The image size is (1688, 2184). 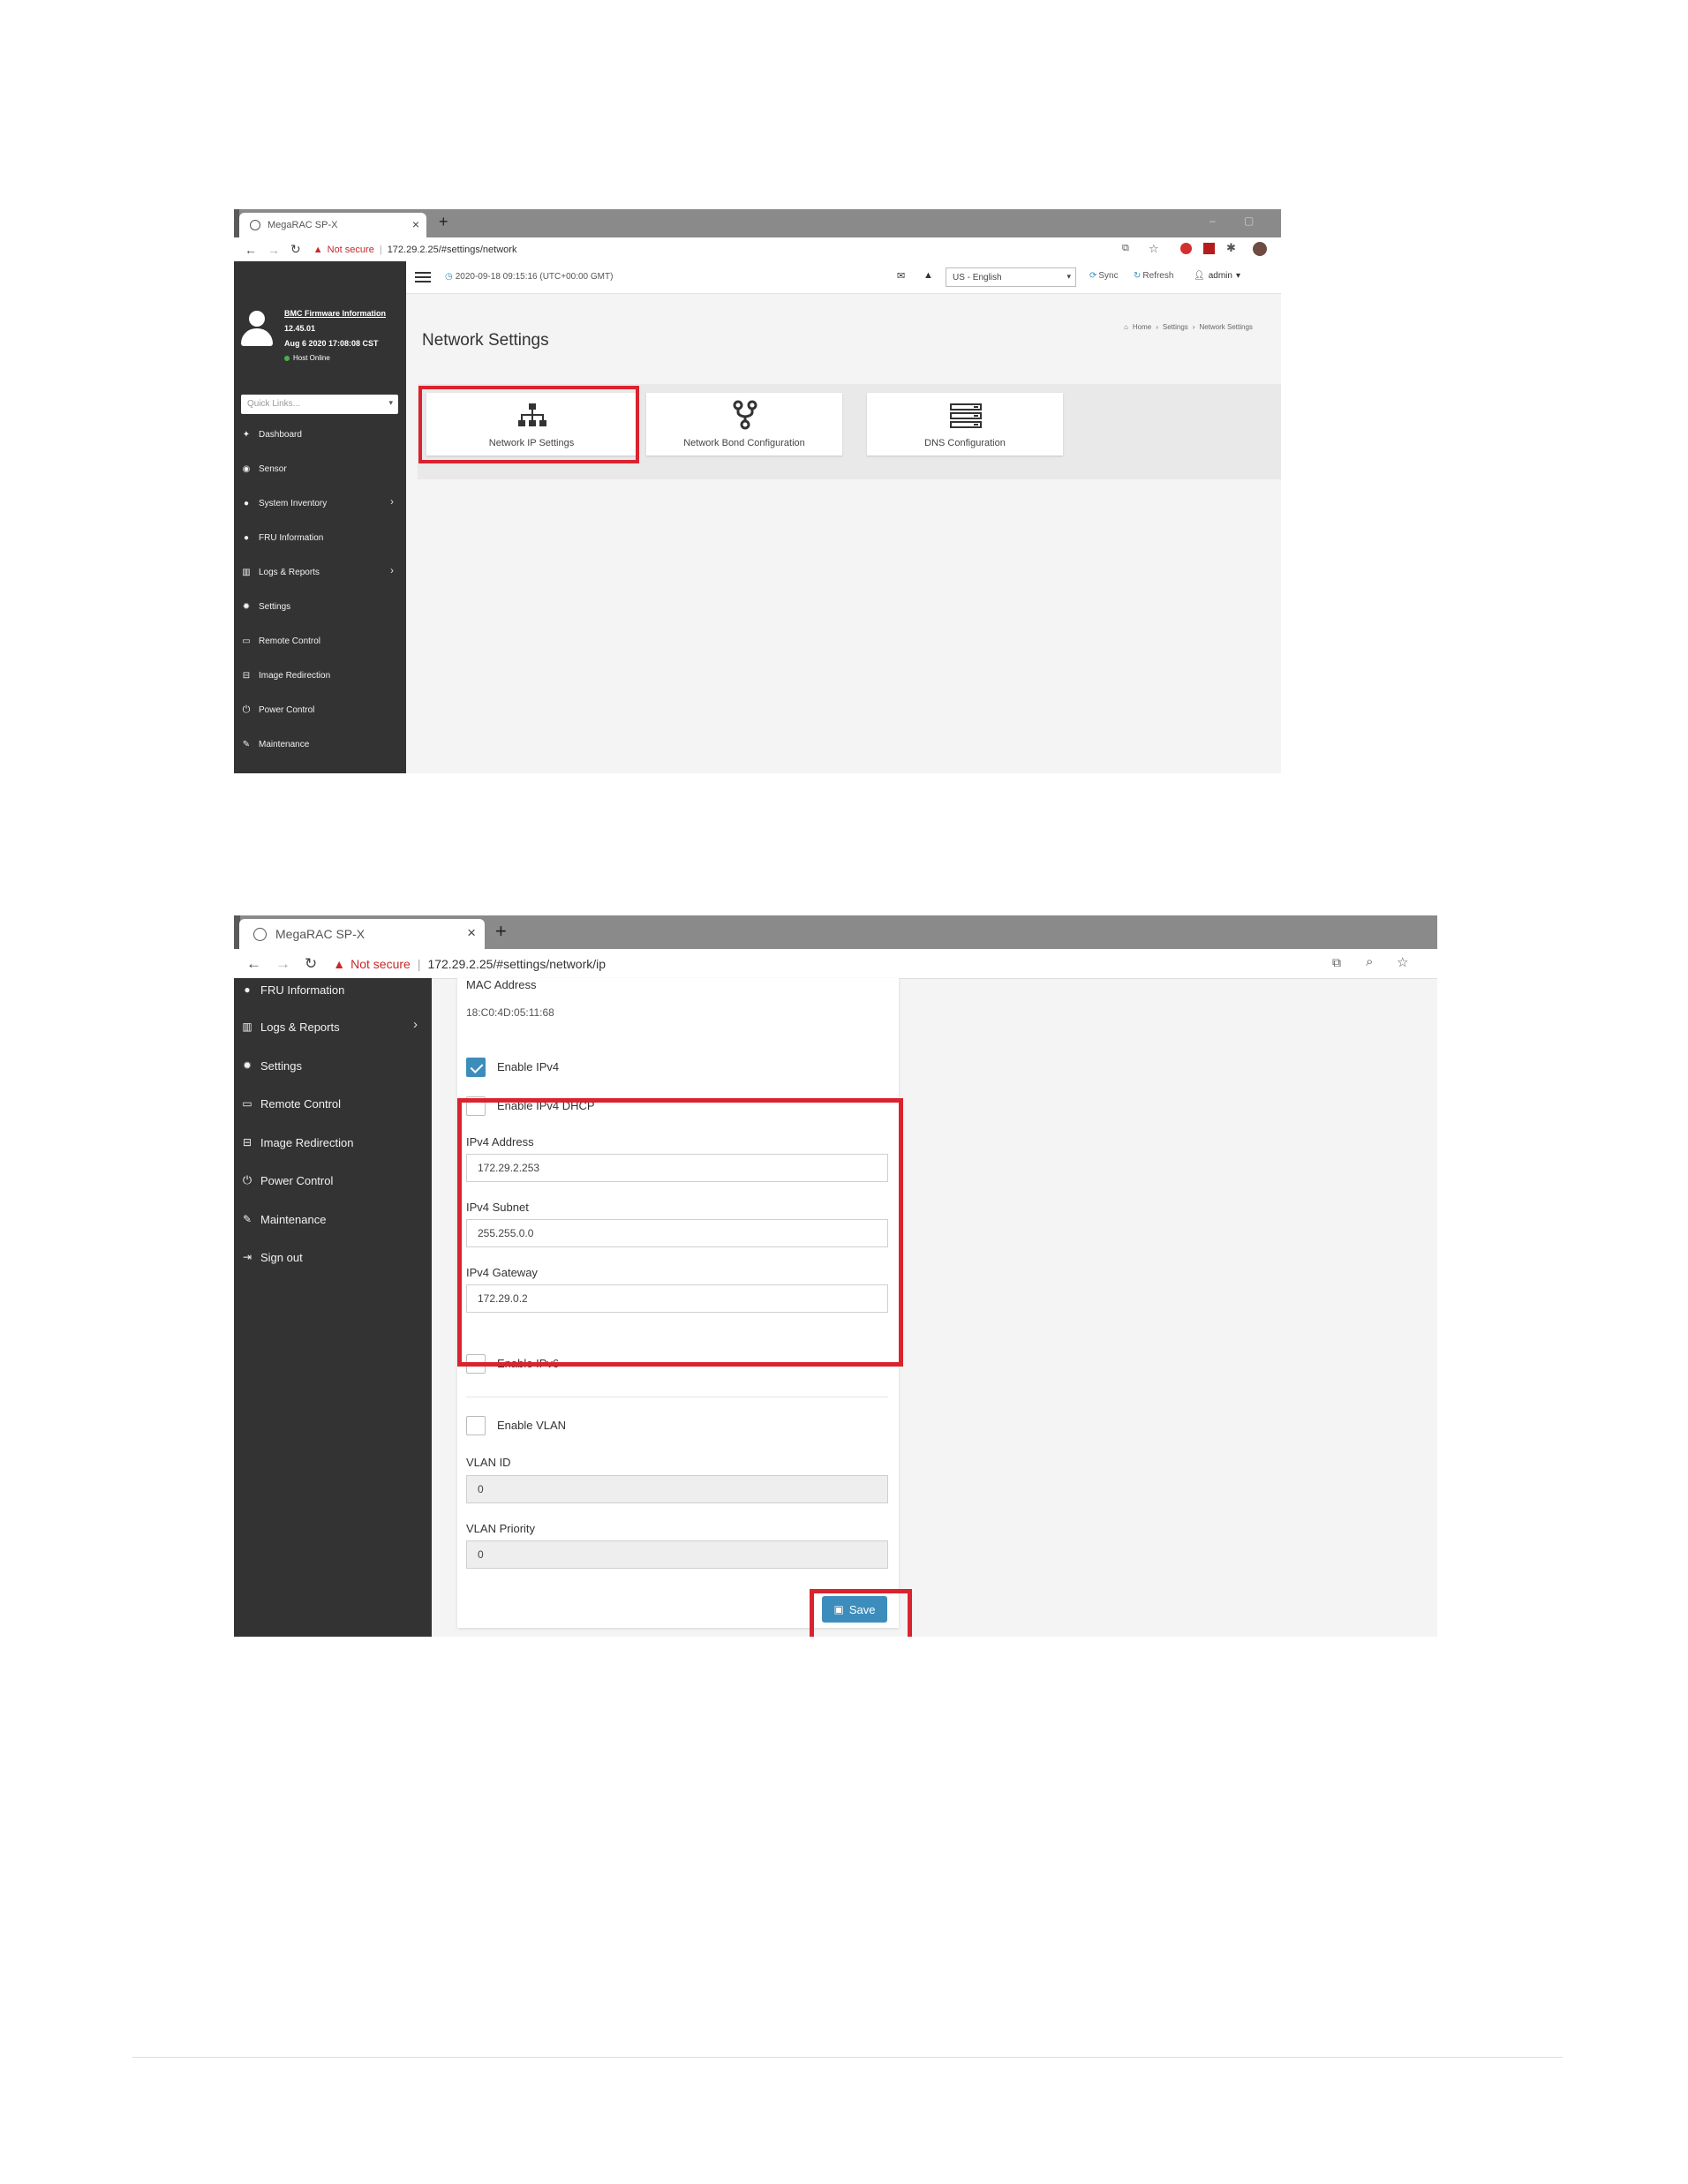 I want to click on page-footer-divider, so click(x=848, y=2057).